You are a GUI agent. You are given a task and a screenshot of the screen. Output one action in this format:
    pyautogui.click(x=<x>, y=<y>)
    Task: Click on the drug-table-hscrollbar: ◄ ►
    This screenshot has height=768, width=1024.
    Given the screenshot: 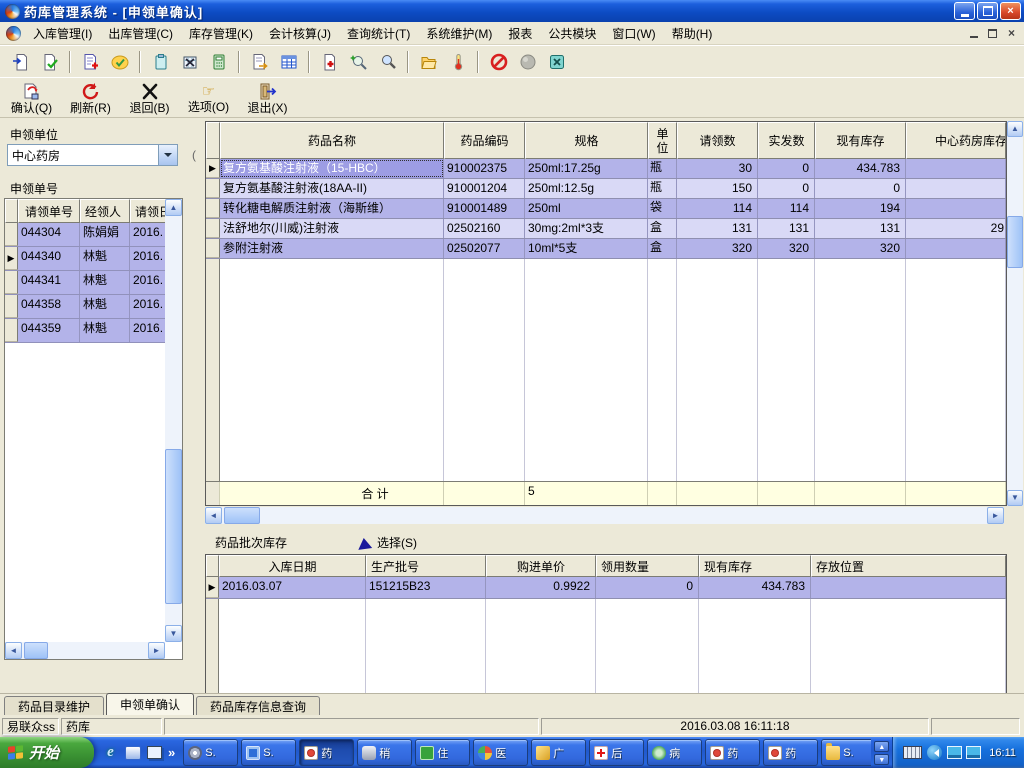 What is the action you would take?
    pyautogui.click(x=604, y=515)
    